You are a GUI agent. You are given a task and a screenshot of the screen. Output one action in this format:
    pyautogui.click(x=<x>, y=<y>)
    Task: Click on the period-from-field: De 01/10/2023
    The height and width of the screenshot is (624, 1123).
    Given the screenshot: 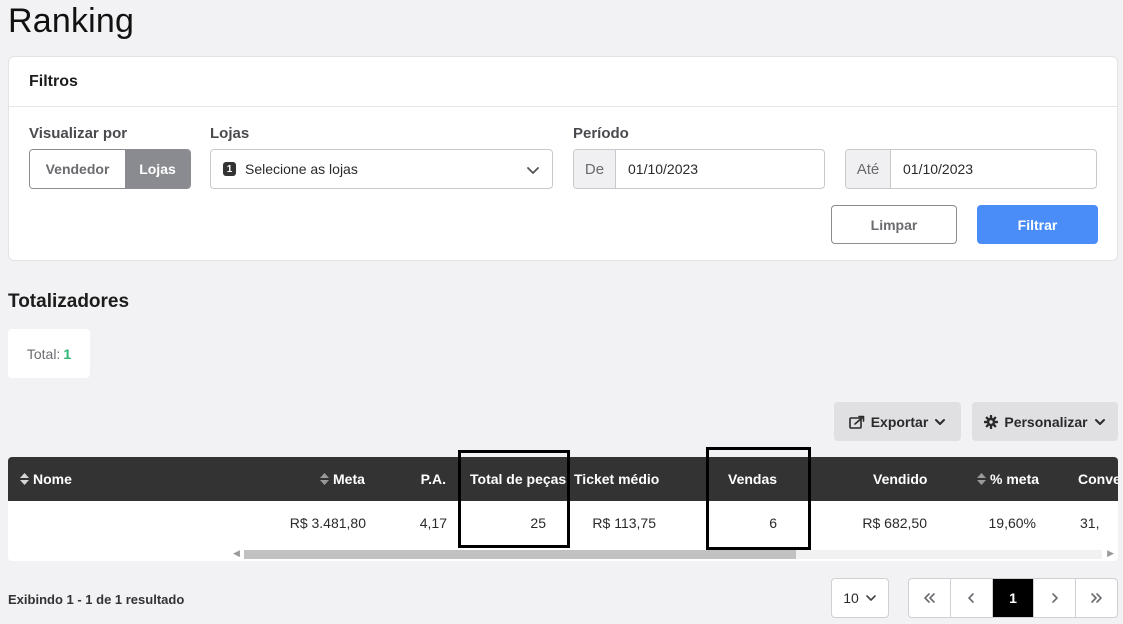 What is the action you would take?
    pyautogui.click(x=699, y=169)
    